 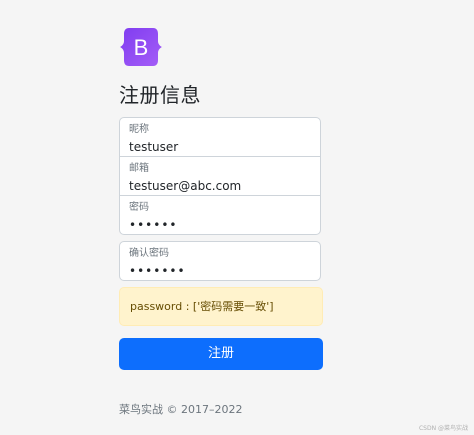 I want to click on register-button: 注册, so click(x=221, y=354).